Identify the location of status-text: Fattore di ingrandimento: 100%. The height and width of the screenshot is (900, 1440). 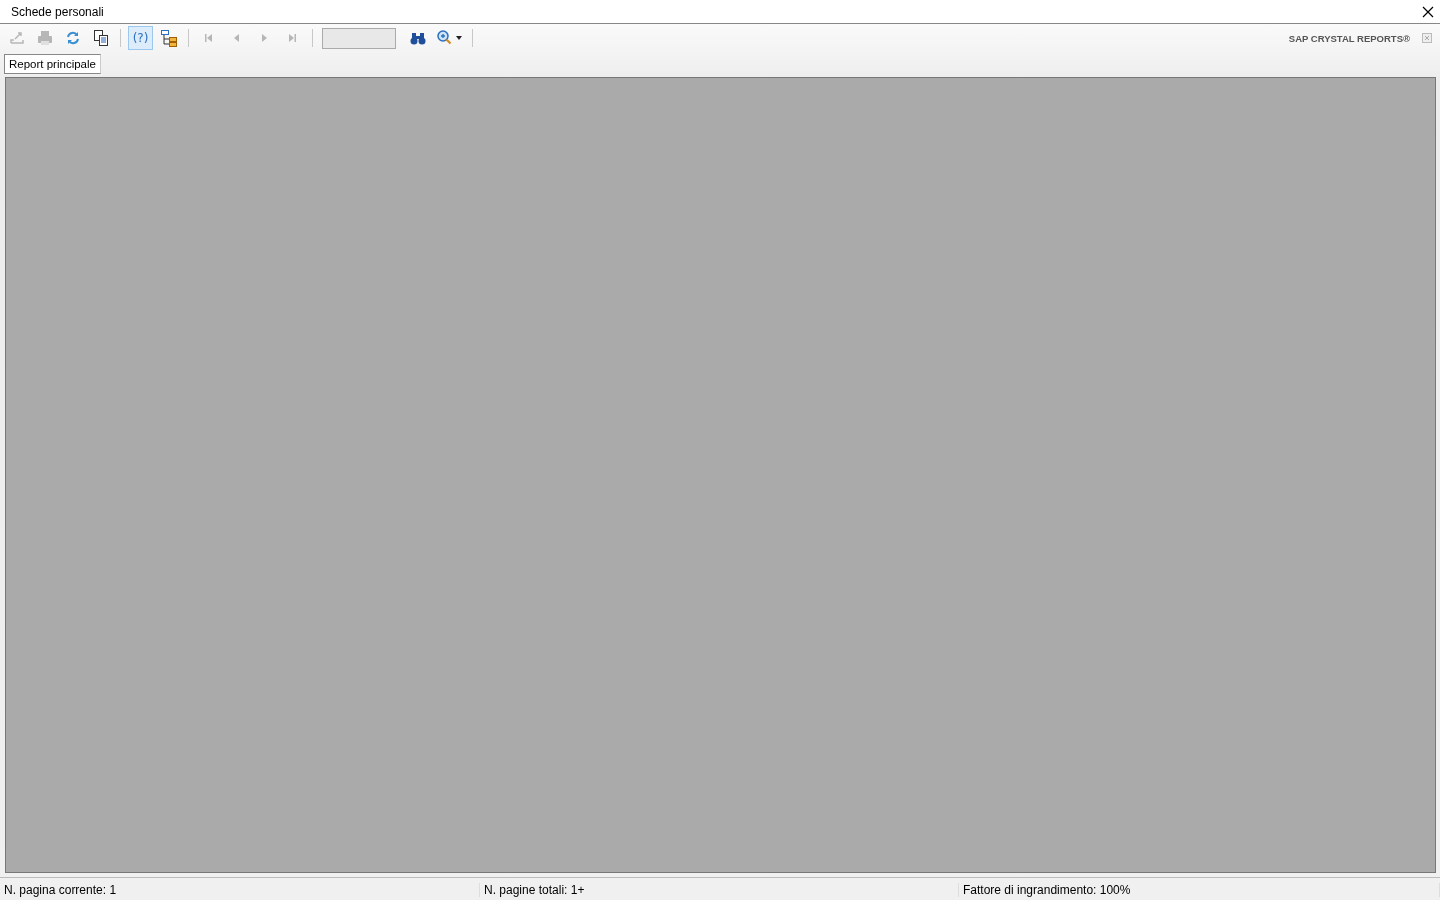
(1199, 889).